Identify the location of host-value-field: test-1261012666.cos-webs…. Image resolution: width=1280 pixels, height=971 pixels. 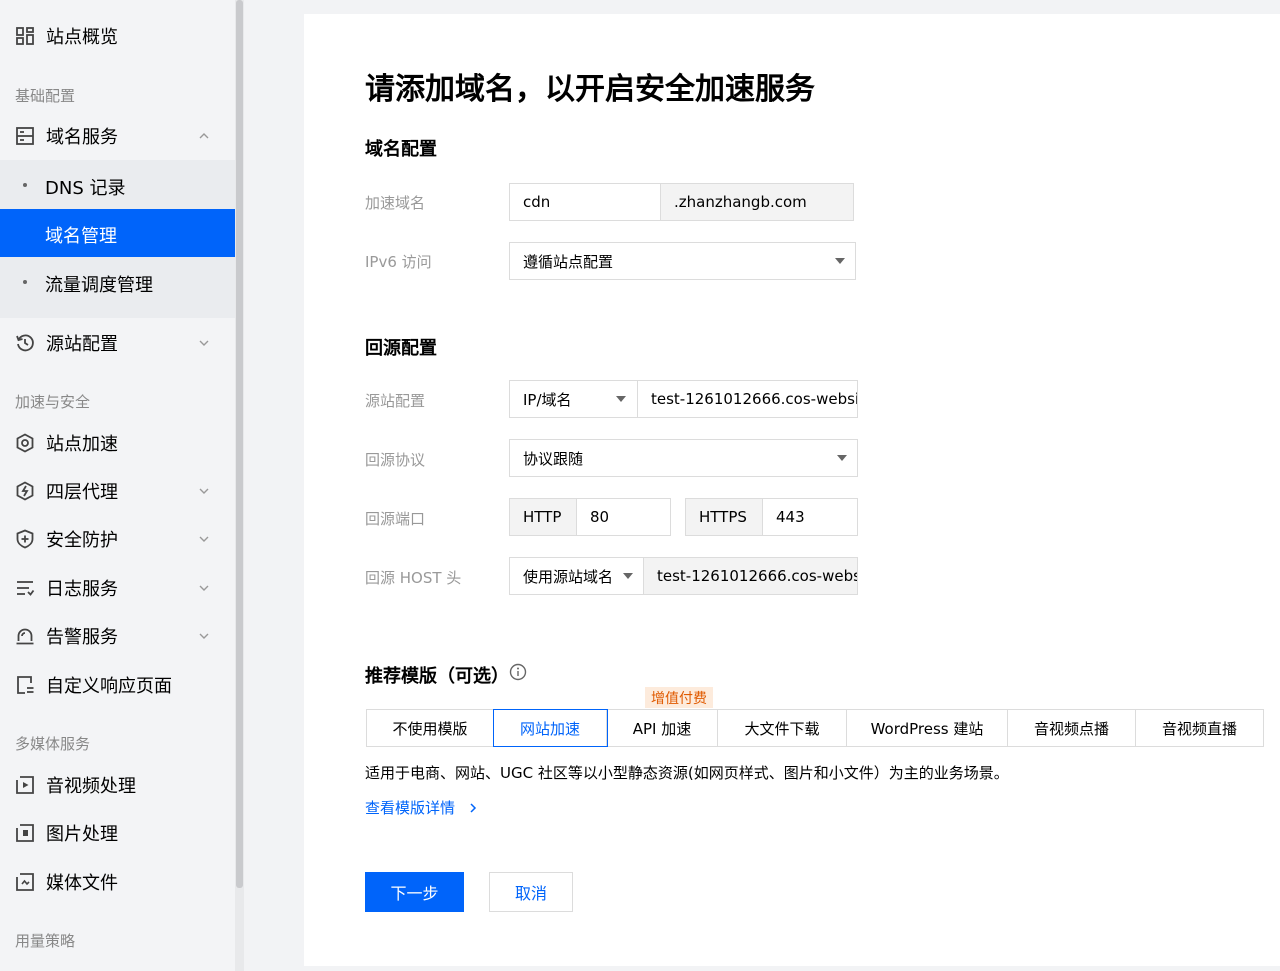
(750, 576).